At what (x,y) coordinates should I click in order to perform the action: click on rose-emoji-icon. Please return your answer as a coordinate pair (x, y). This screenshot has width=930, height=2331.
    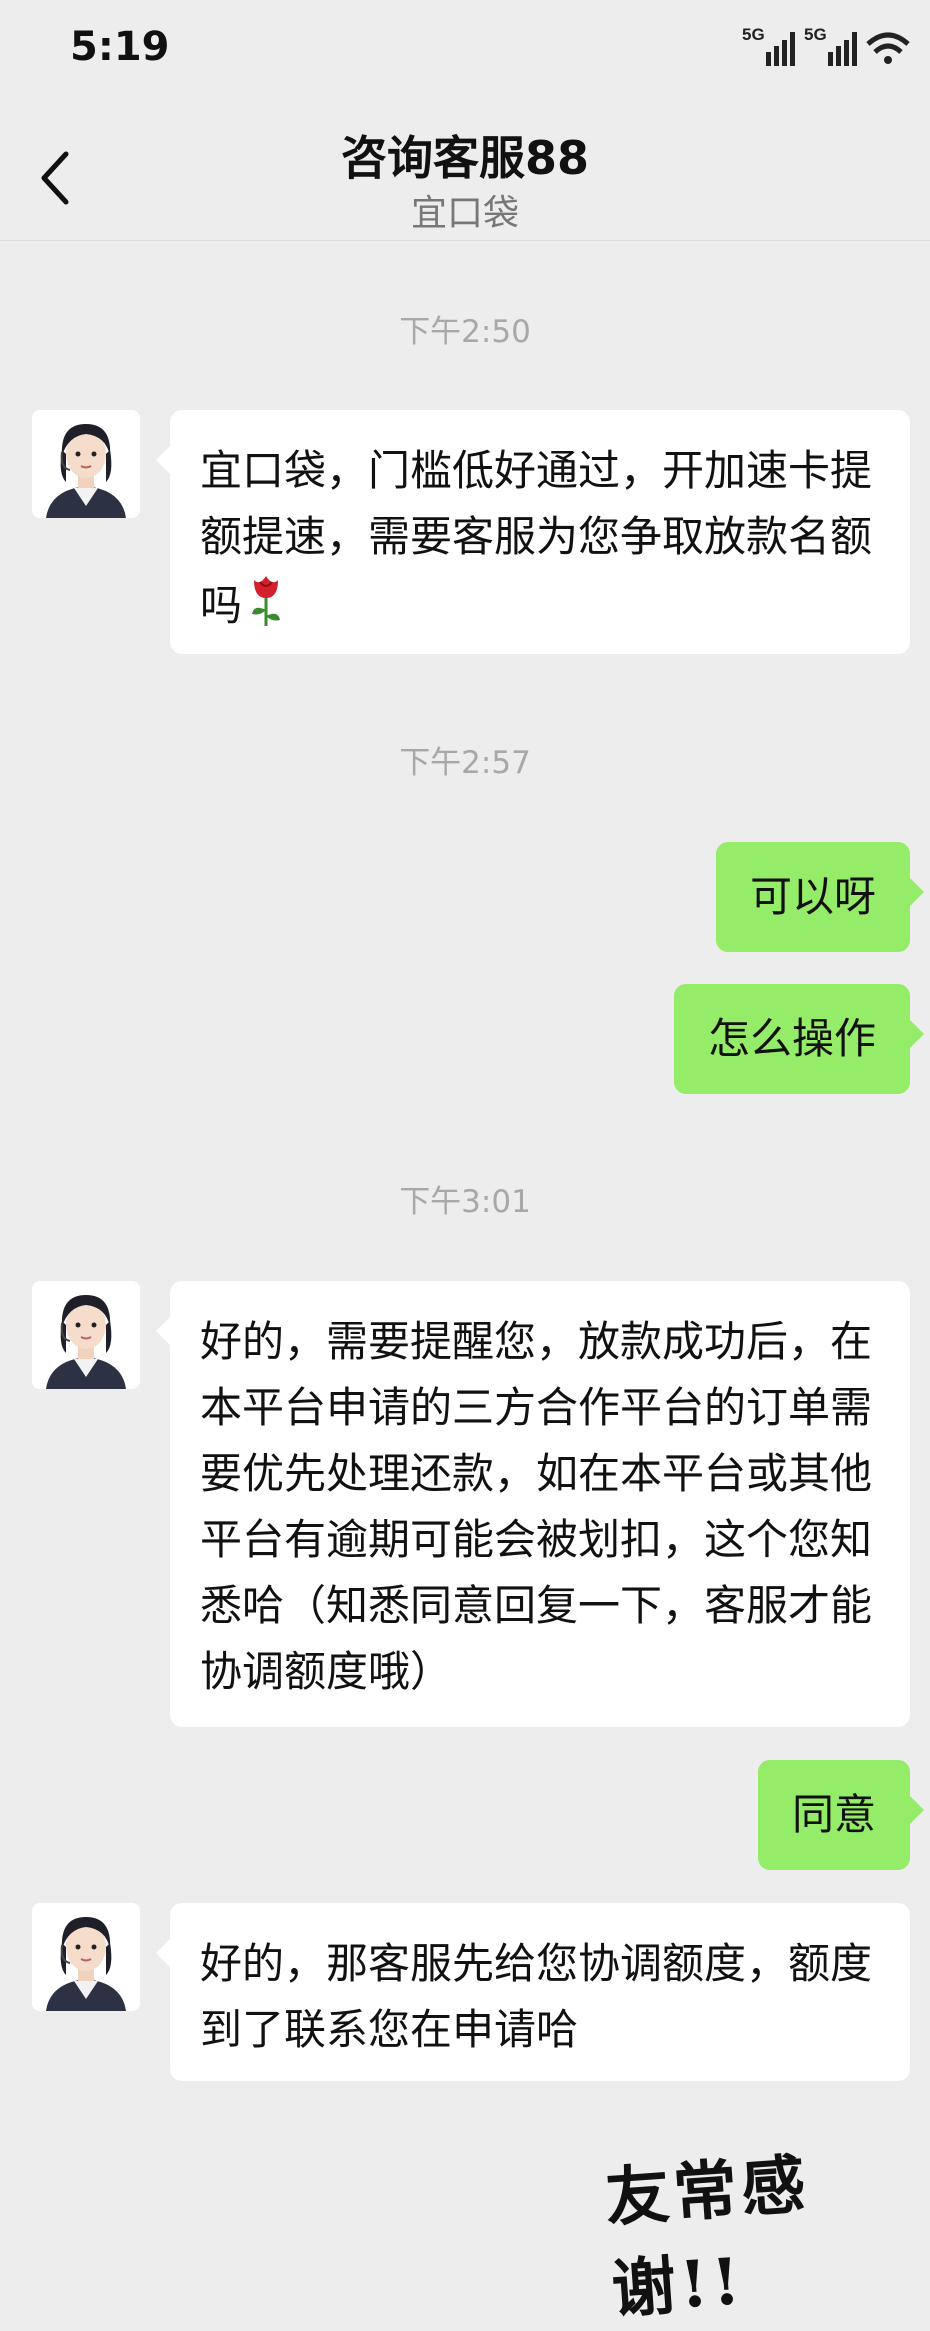
    Looking at the image, I should click on (266, 608).